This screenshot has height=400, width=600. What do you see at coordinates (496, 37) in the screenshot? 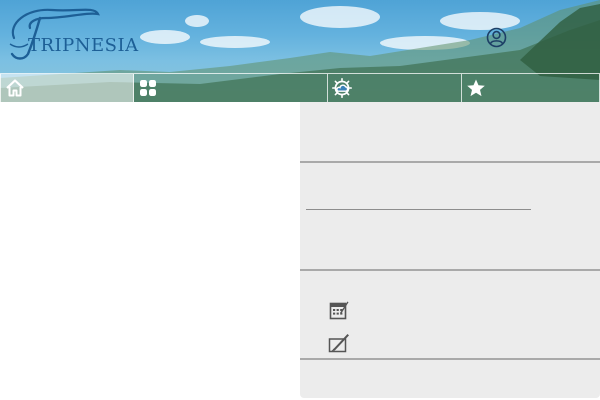
I see `user-circle-icon` at bounding box center [496, 37].